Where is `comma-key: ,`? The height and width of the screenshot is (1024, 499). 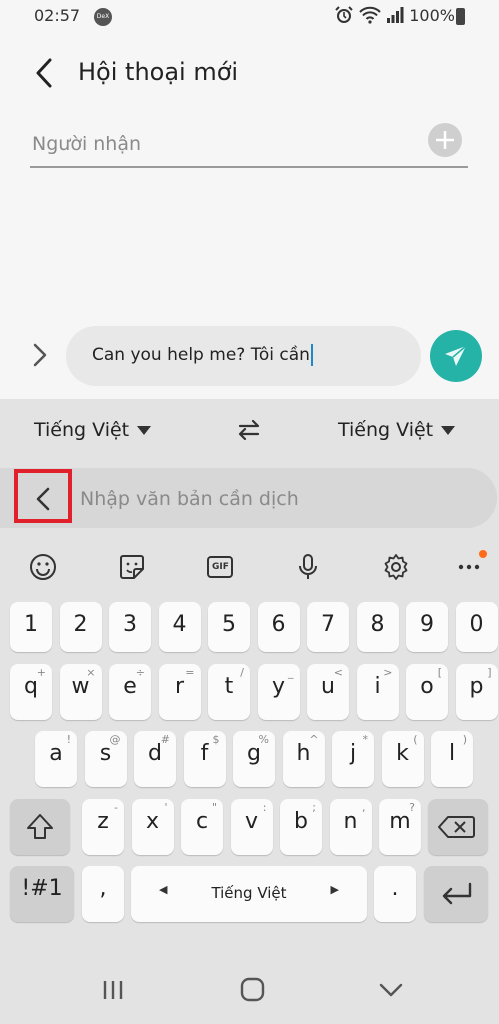 comma-key: , is located at coordinates (103, 894).